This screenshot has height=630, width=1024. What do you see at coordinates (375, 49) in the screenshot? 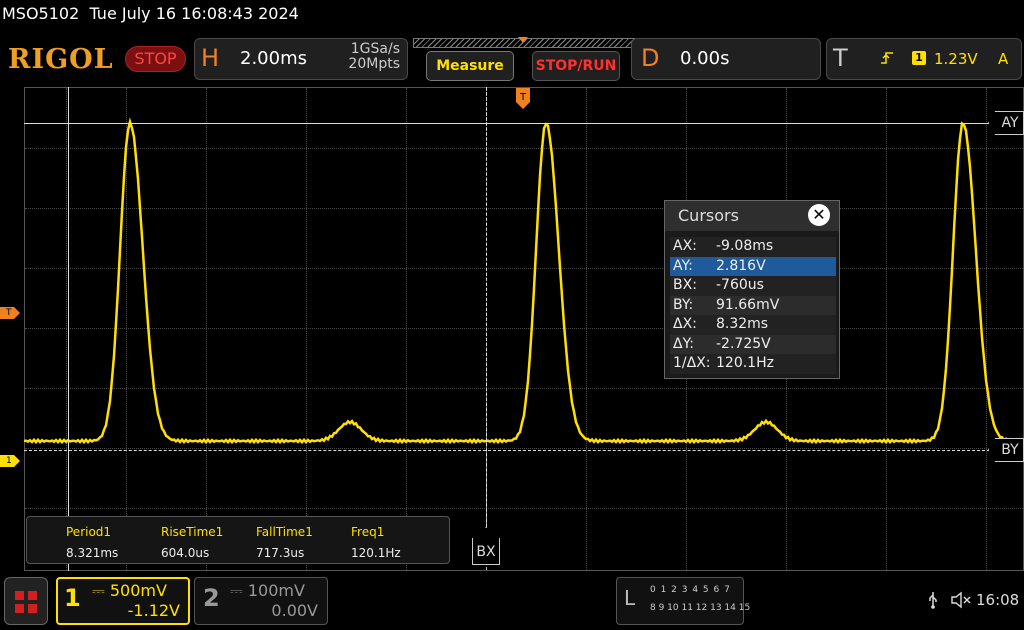
I see `sample-rate: 1GSa/s` at bounding box center [375, 49].